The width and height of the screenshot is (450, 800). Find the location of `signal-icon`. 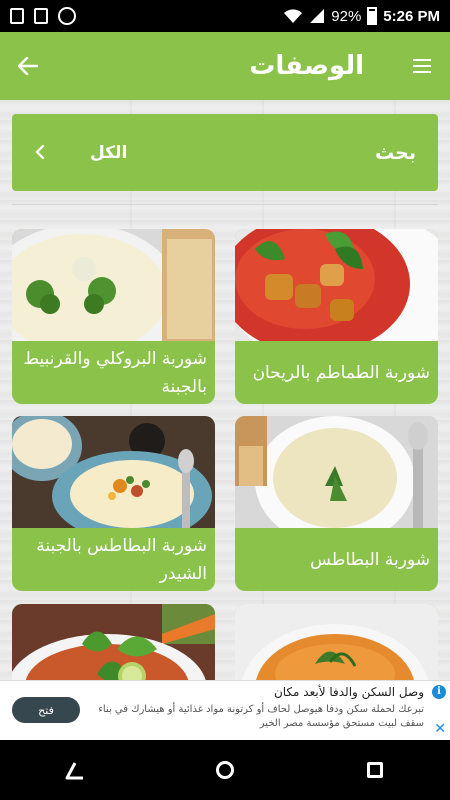

signal-icon is located at coordinates (317, 16).